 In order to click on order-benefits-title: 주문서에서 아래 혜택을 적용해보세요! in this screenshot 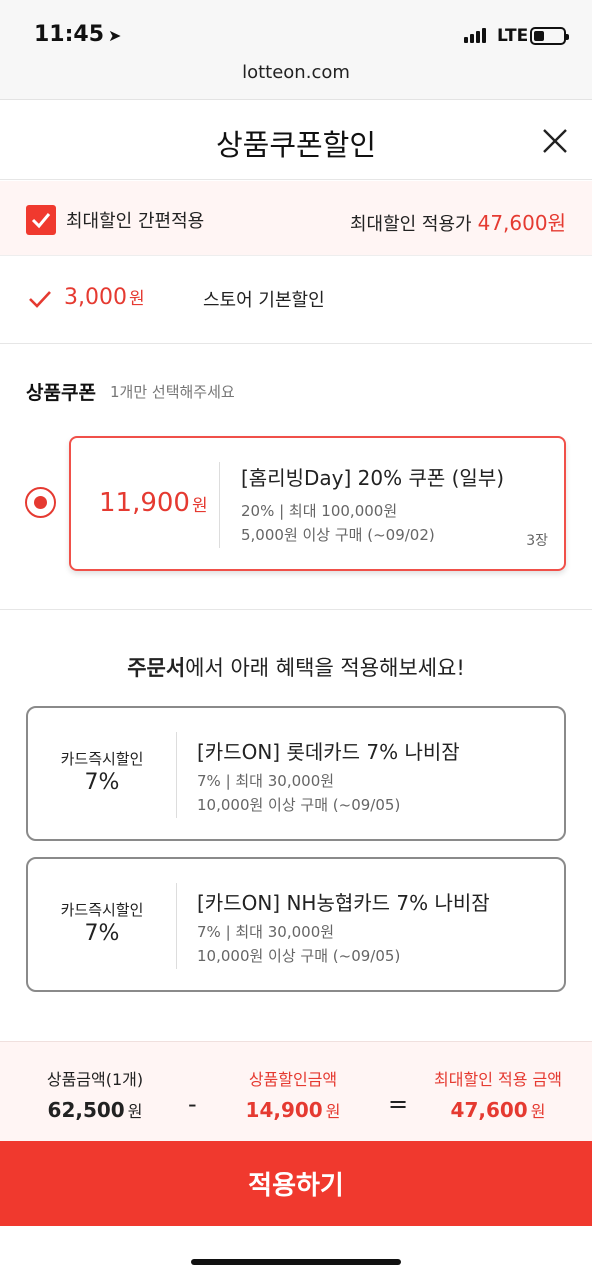, I will do `click(296, 667)`.